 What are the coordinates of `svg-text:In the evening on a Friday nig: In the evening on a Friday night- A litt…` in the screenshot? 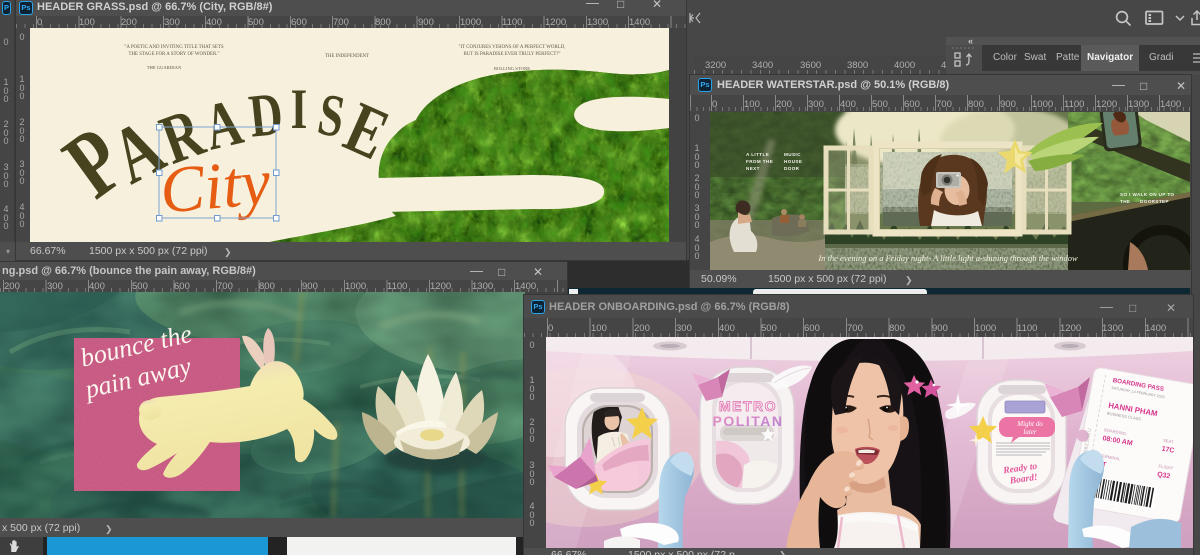 It's located at (947, 258).